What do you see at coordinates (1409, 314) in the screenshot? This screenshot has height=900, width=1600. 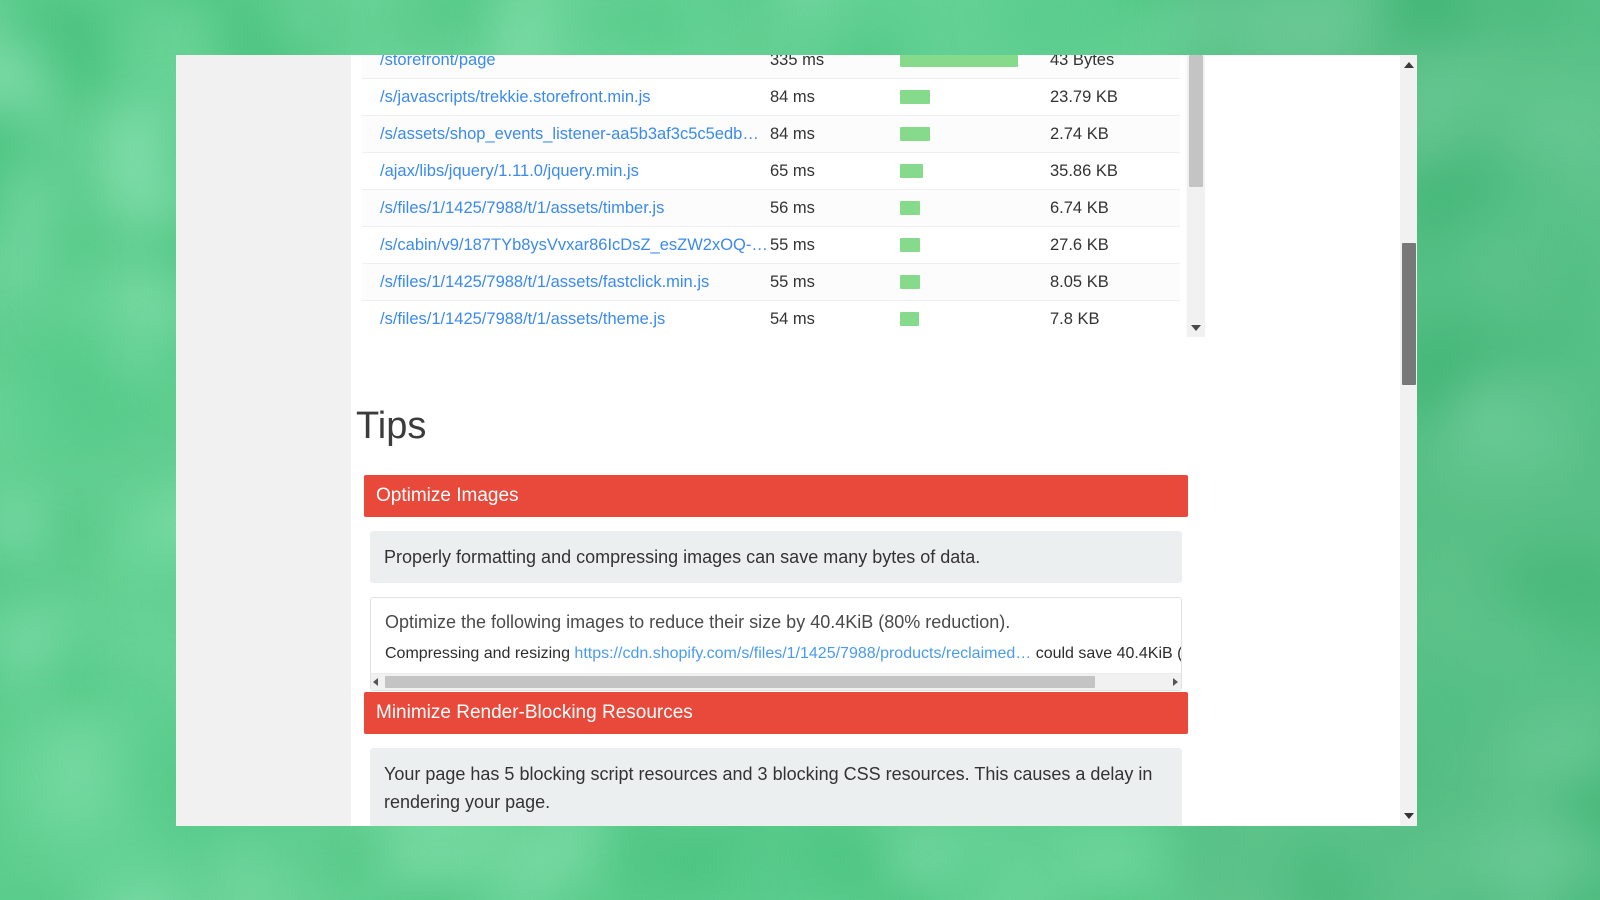 I see `window-scrollbar-thumb` at bounding box center [1409, 314].